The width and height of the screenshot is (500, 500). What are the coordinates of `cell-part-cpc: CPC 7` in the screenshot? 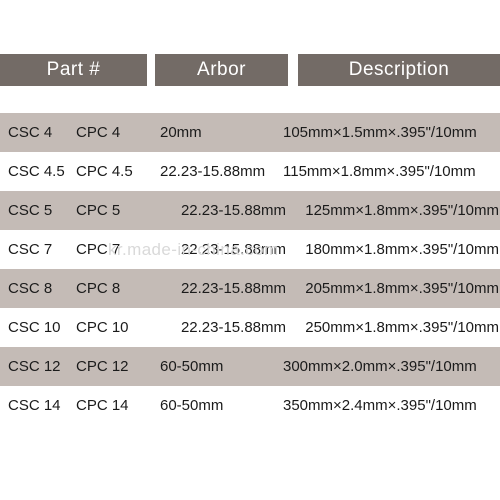 It's located at (98, 249).